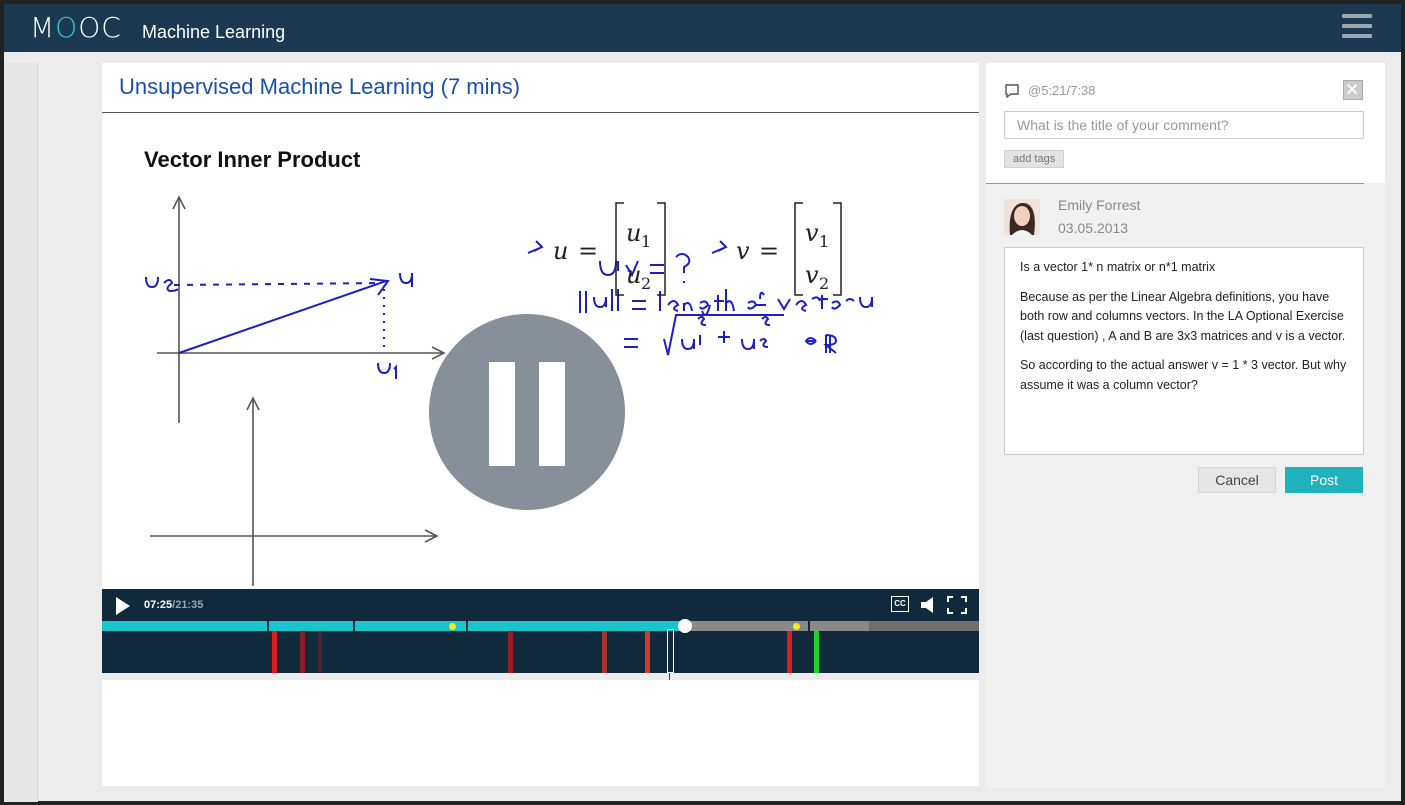 The image size is (1405, 805). I want to click on hamburger-menu-icon, so click(1357, 28).